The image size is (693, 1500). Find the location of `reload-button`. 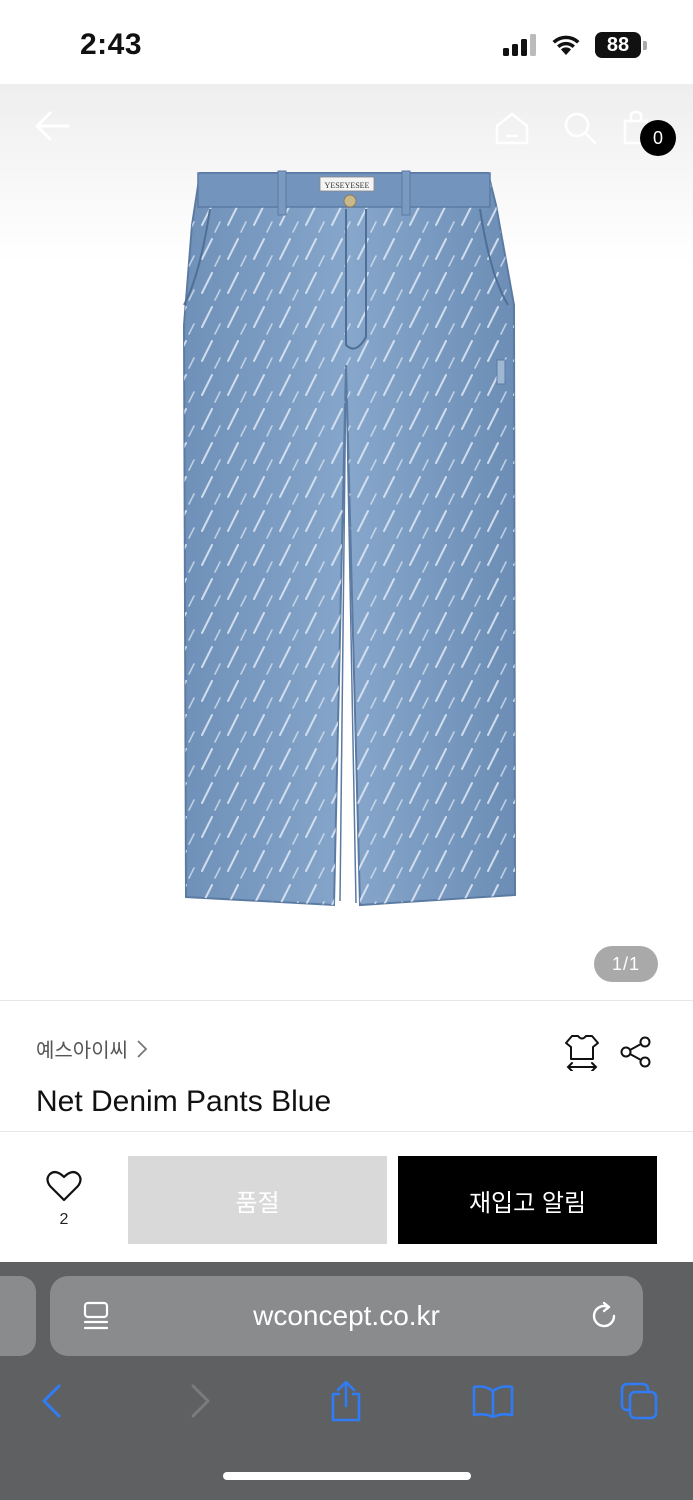

reload-button is located at coordinates (604, 1316).